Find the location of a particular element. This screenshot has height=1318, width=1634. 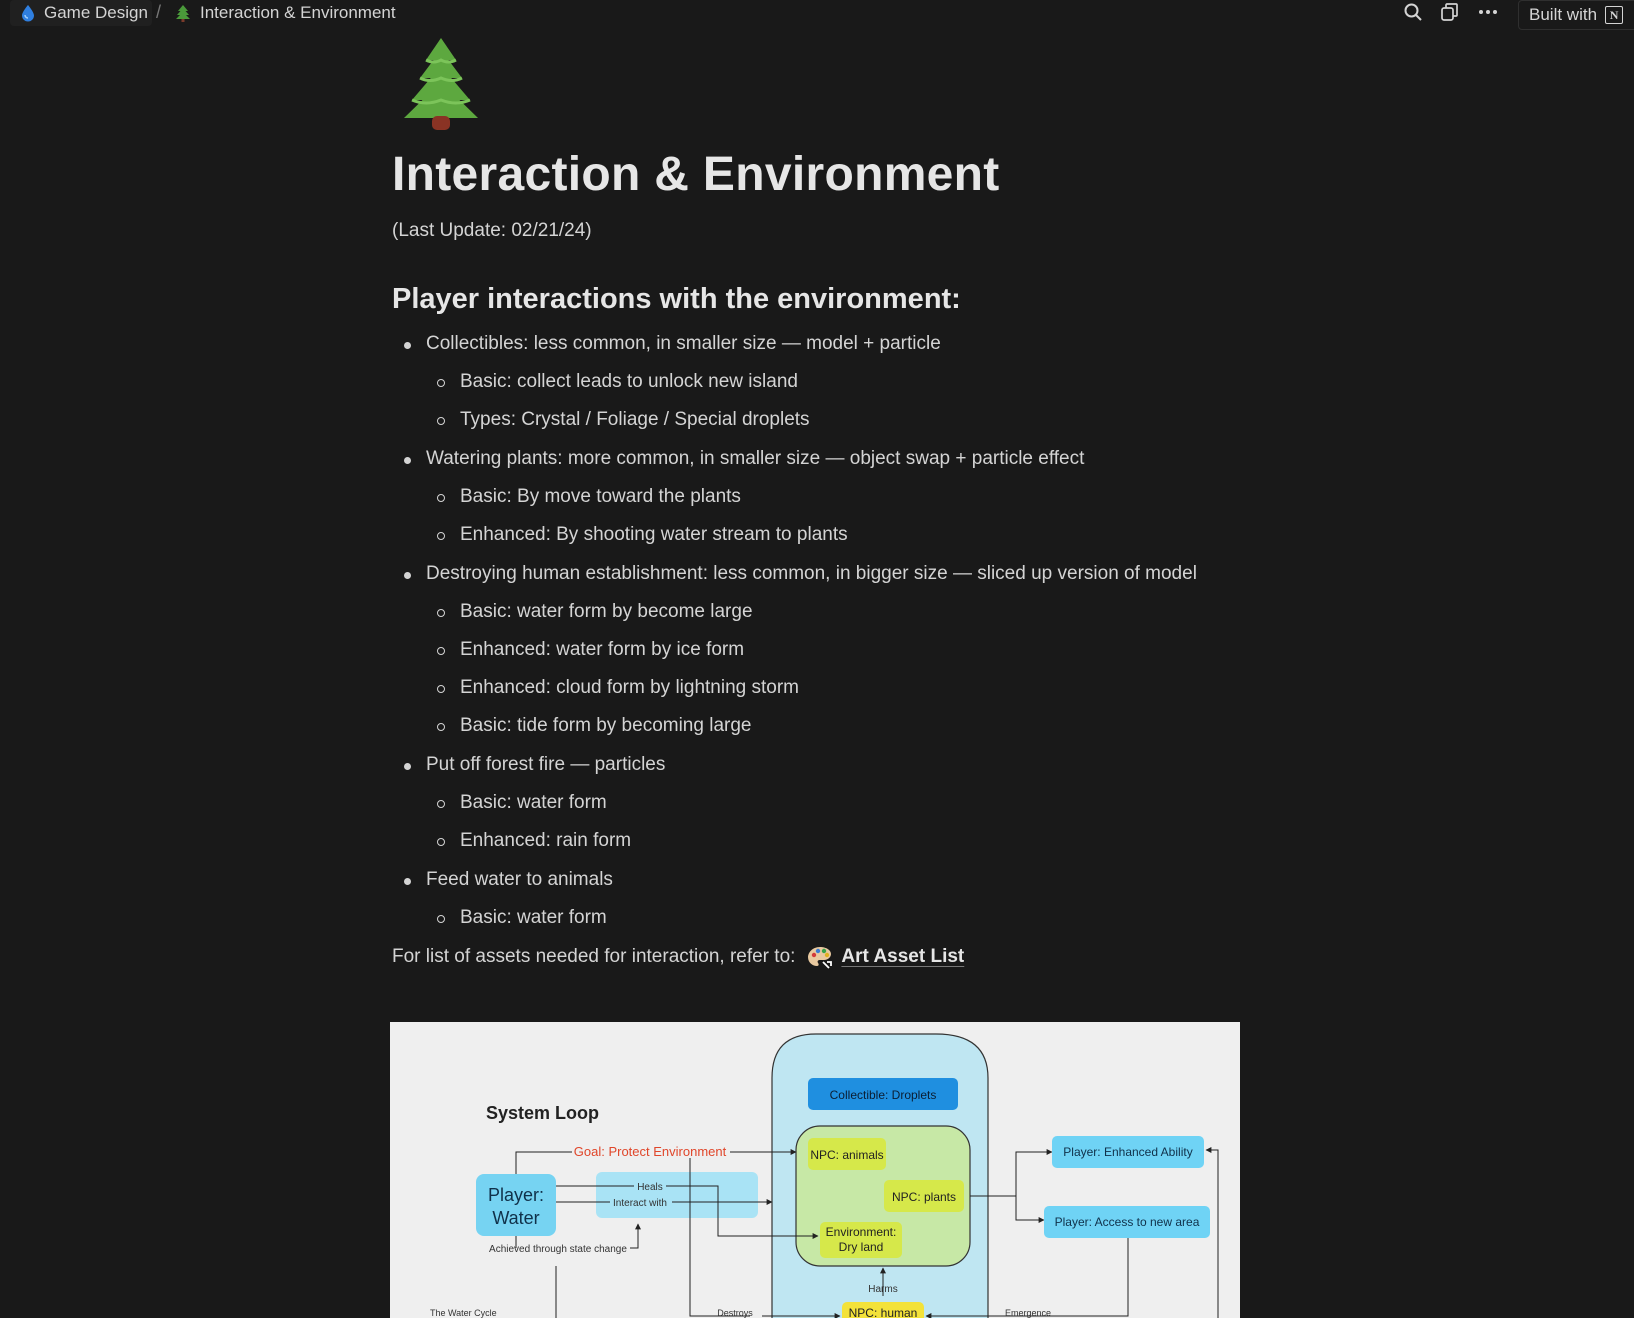

built-with-label: Built with is located at coordinates (1563, 14).